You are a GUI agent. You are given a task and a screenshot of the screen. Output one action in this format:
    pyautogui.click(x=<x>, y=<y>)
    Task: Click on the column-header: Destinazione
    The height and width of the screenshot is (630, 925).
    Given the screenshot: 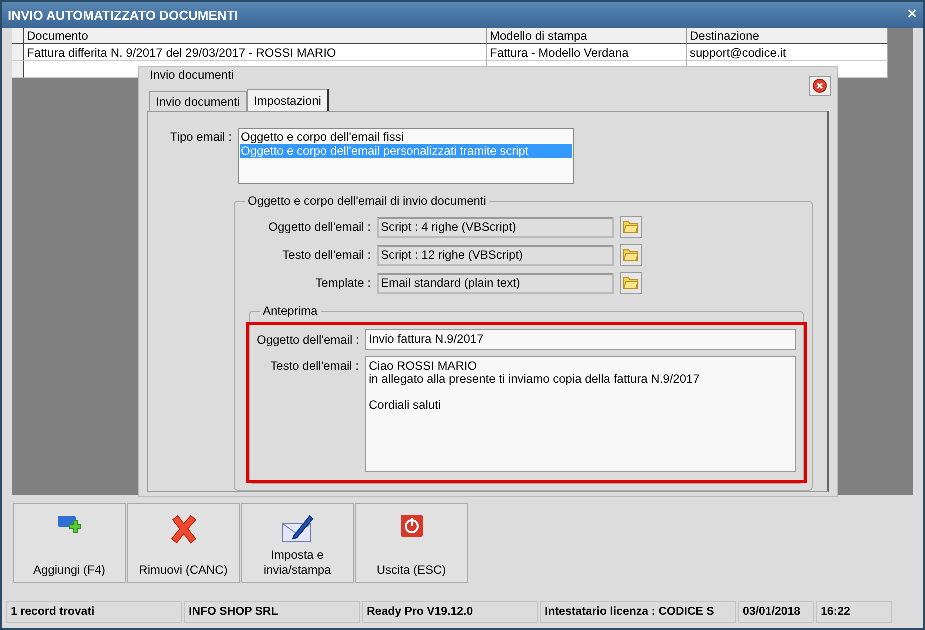 What is the action you would take?
    pyautogui.click(x=787, y=36)
    